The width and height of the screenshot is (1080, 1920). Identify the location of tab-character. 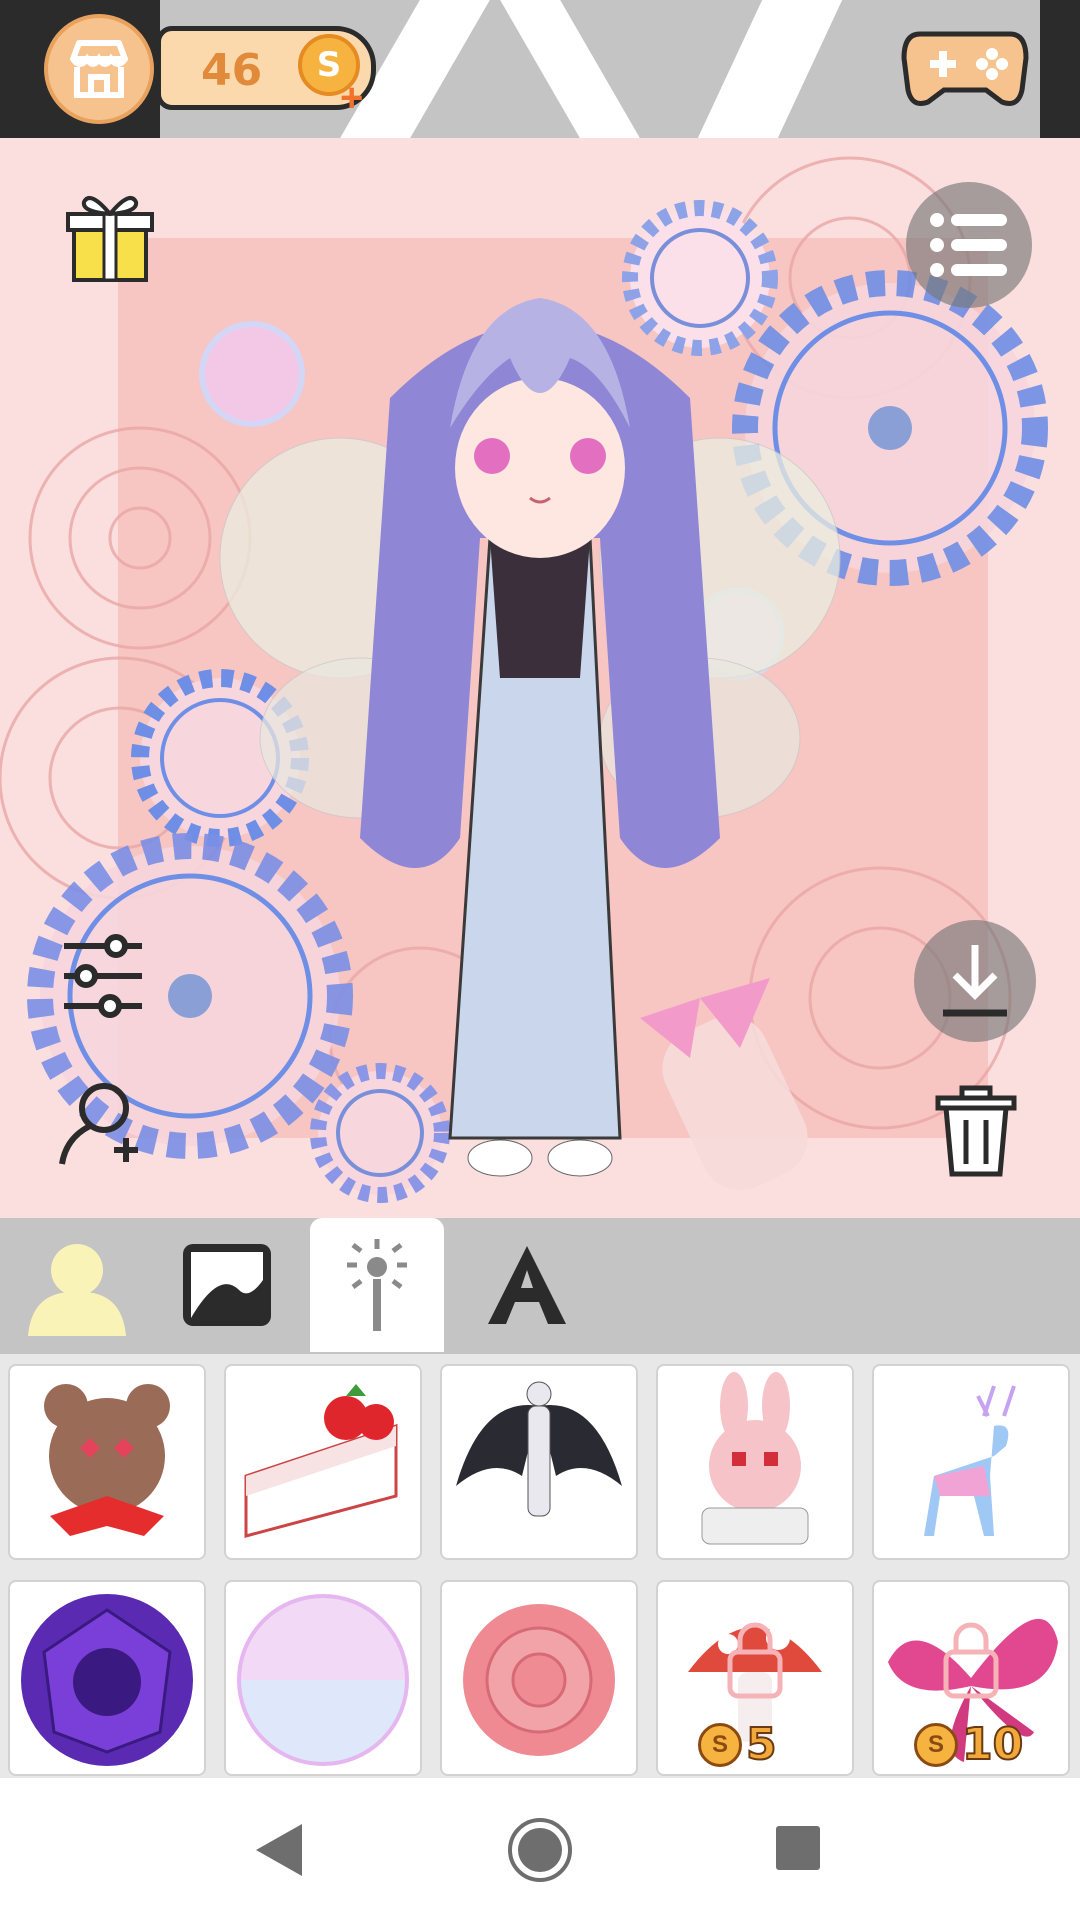
(77, 1285).